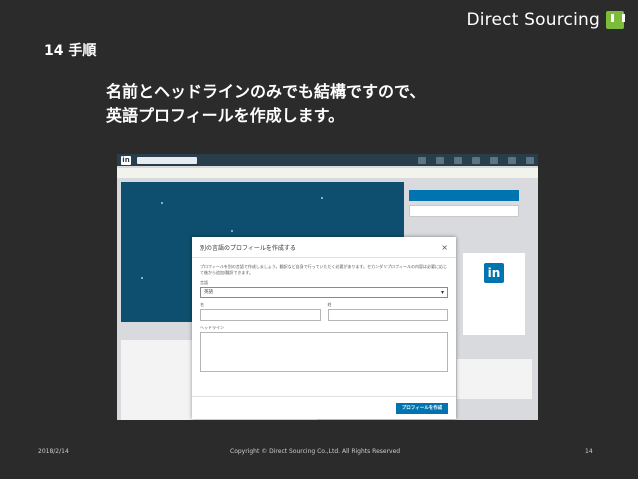  I want to click on brand-name: Direct Sourcing, so click(533, 20).